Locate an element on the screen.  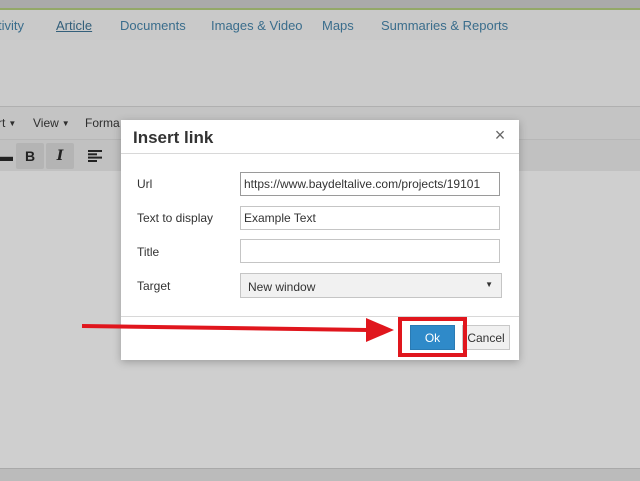
nav-item-activity: tivity is located at coordinates (12, 25).